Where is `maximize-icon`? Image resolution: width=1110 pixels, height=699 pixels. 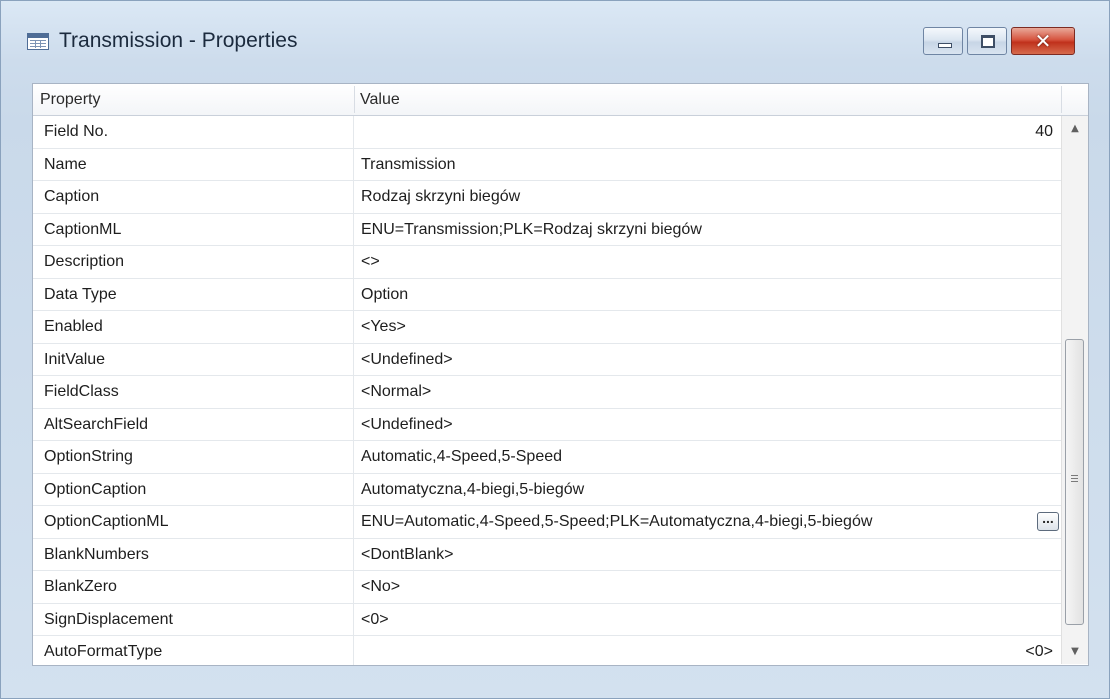 maximize-icon is located at coordinates (988, 41).